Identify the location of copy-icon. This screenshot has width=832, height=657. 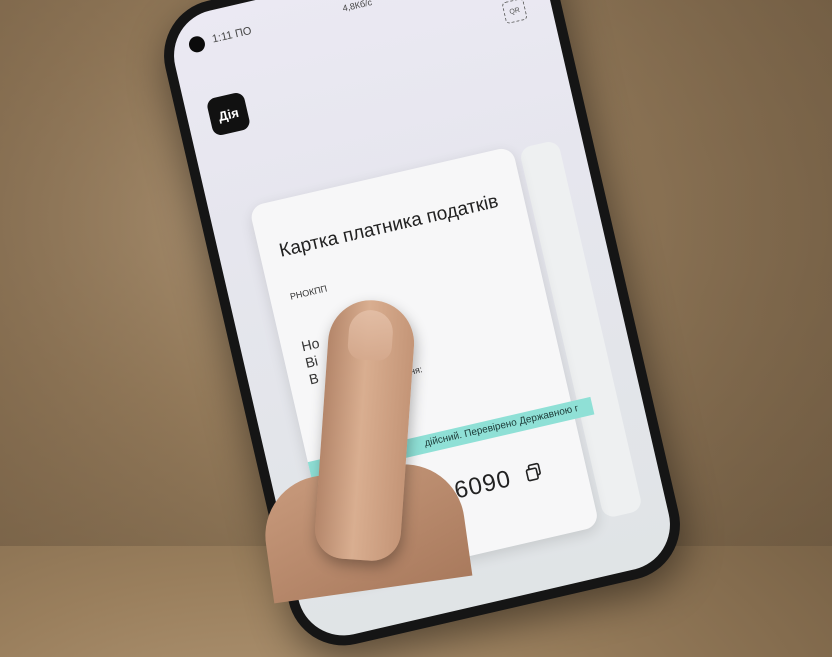
(534, 472).